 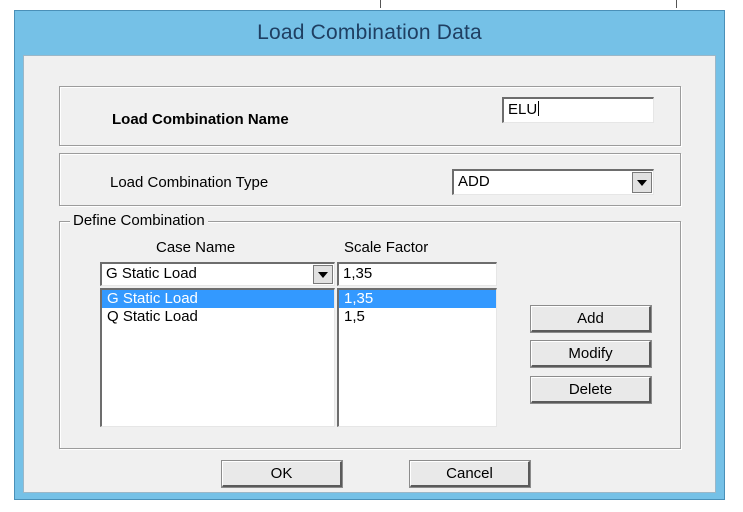 What do you see at coordinates (539, 108) in the screenshot?
I see `text-caret` at bounding box center [539, 108].